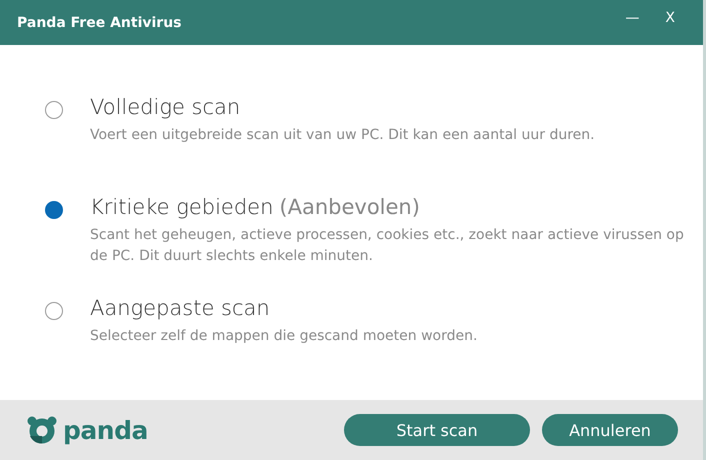 The image size is (706, 460). Describe the element at coordinates (632, 18) in the screenshot. I see `minimize-button: —` at that location.